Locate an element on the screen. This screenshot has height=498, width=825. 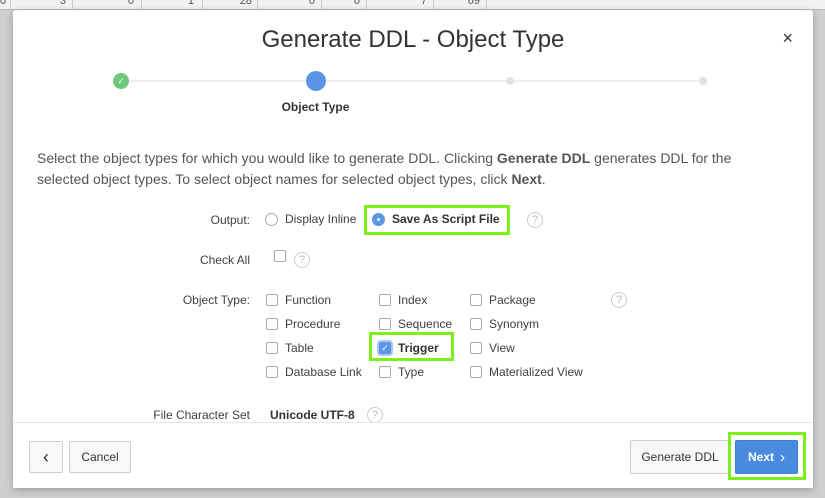
object-type-package: Package is located at coordinates (503, 300).